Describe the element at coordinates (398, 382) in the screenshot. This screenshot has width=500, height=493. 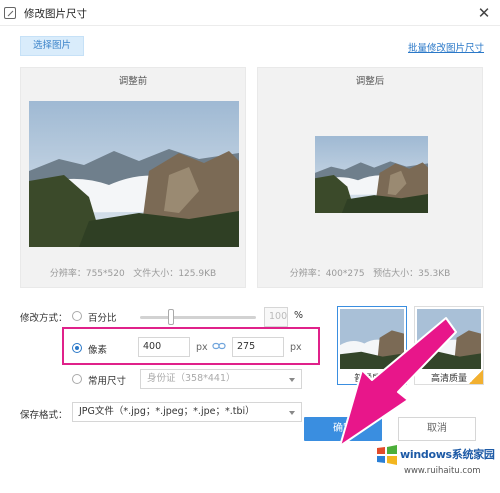
I see `pointer-arrow-icon` at that location.